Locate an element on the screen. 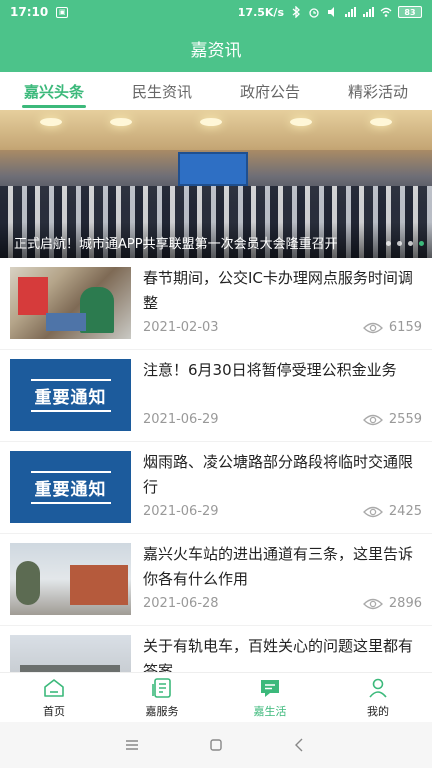 Image resolution: width=432 pixels, height=768 pixels. tab-jiaxing-headlines: 嘉兴头条 is located at coordinates (54, 91).